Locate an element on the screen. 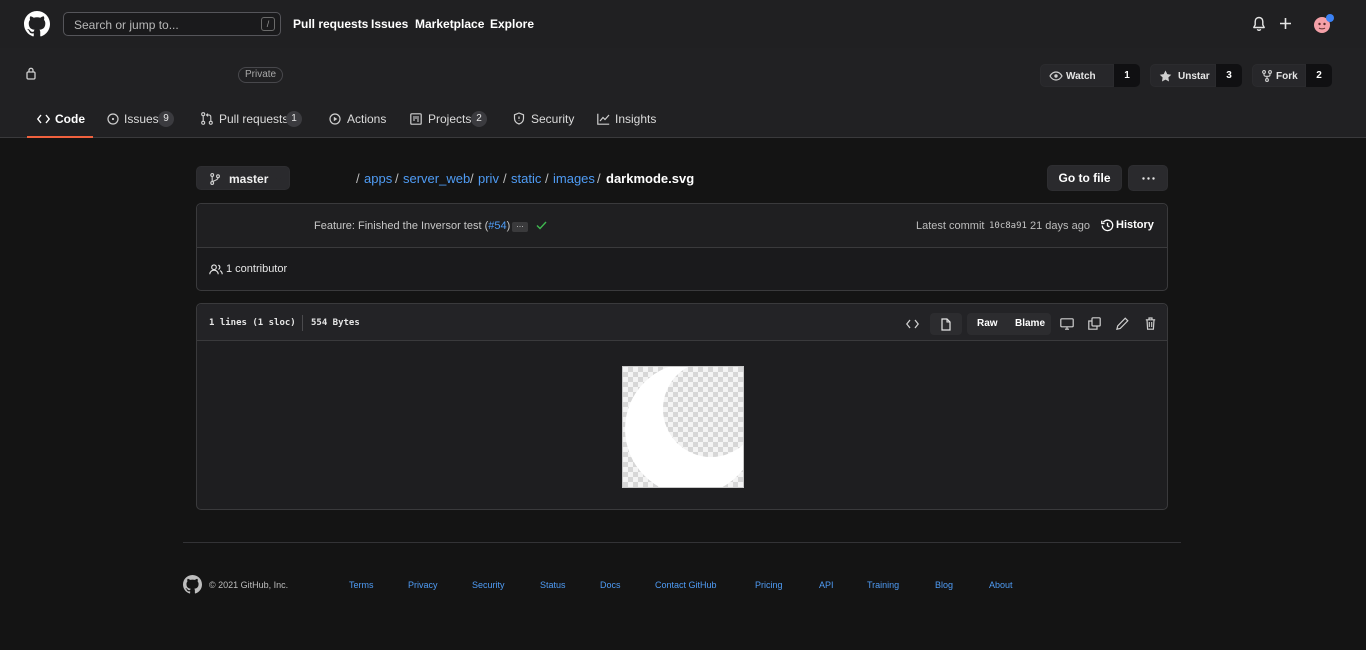 The height and width of the screenshot is (650, 1366). display-rendered-button is located at coordinates (946, 324).